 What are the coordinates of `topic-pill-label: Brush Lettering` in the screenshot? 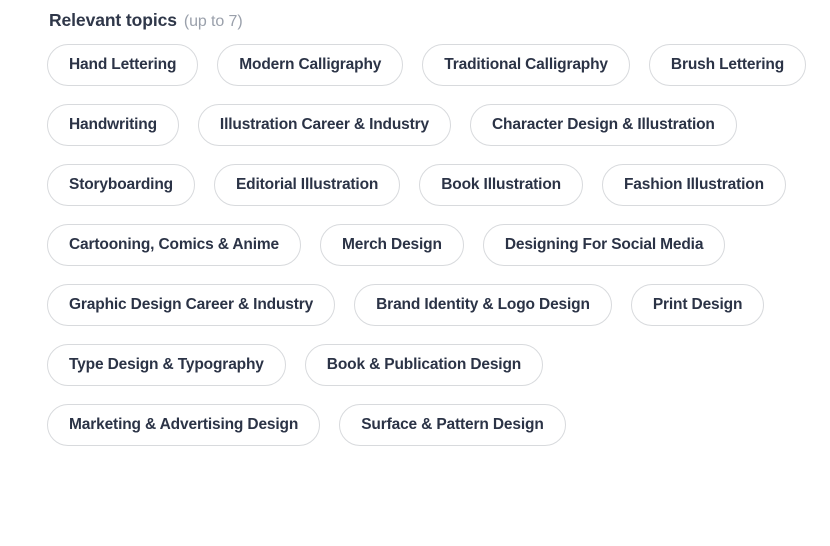 It's located at (727, 64).